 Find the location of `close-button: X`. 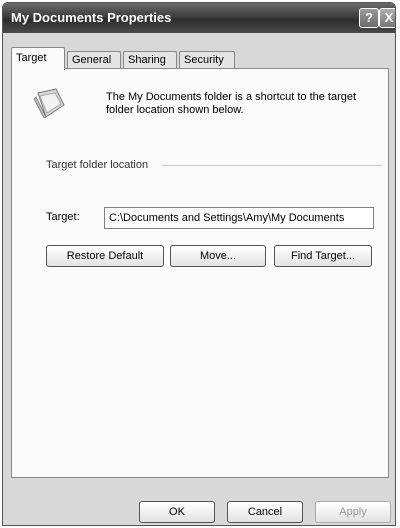

close-button: X is located at coordinates (387, 18).